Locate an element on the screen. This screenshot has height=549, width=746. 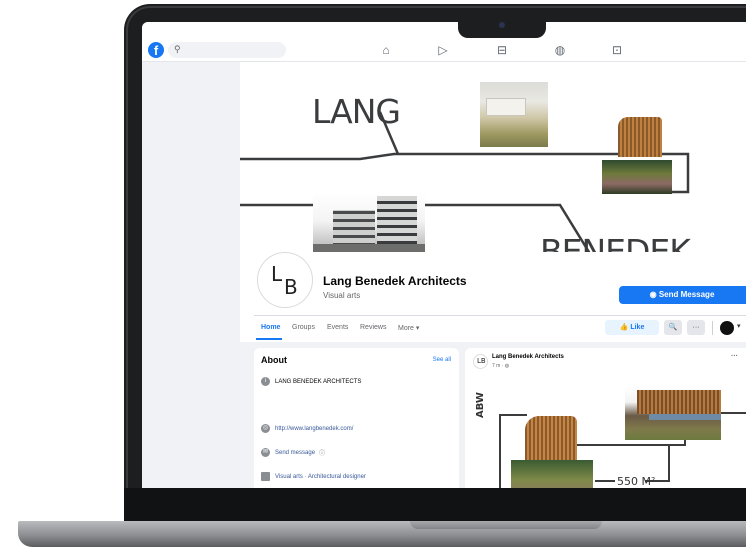
camera-notch is located at coordinates (502, 28).